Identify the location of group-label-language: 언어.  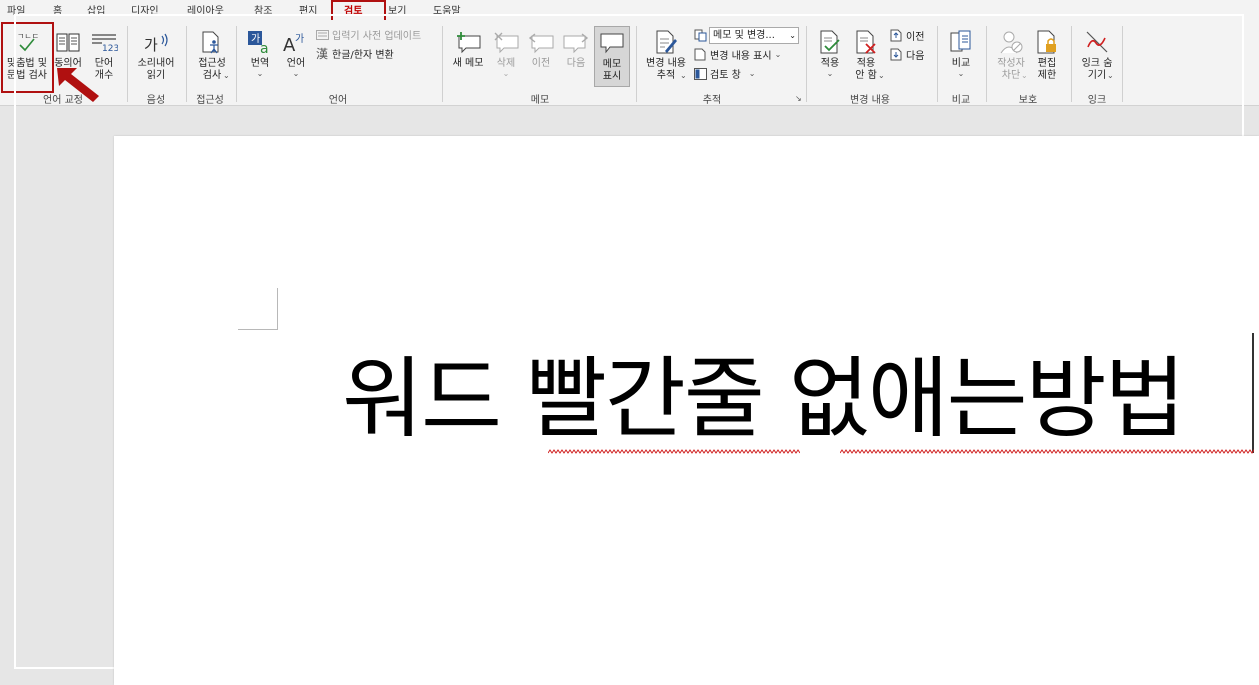
(338, 100).